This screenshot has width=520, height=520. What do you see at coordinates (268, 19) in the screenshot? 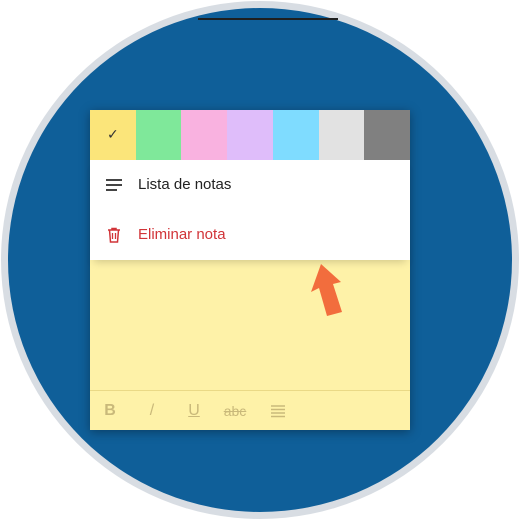
I see `window-edge-line` at bounding box center [268, 19].